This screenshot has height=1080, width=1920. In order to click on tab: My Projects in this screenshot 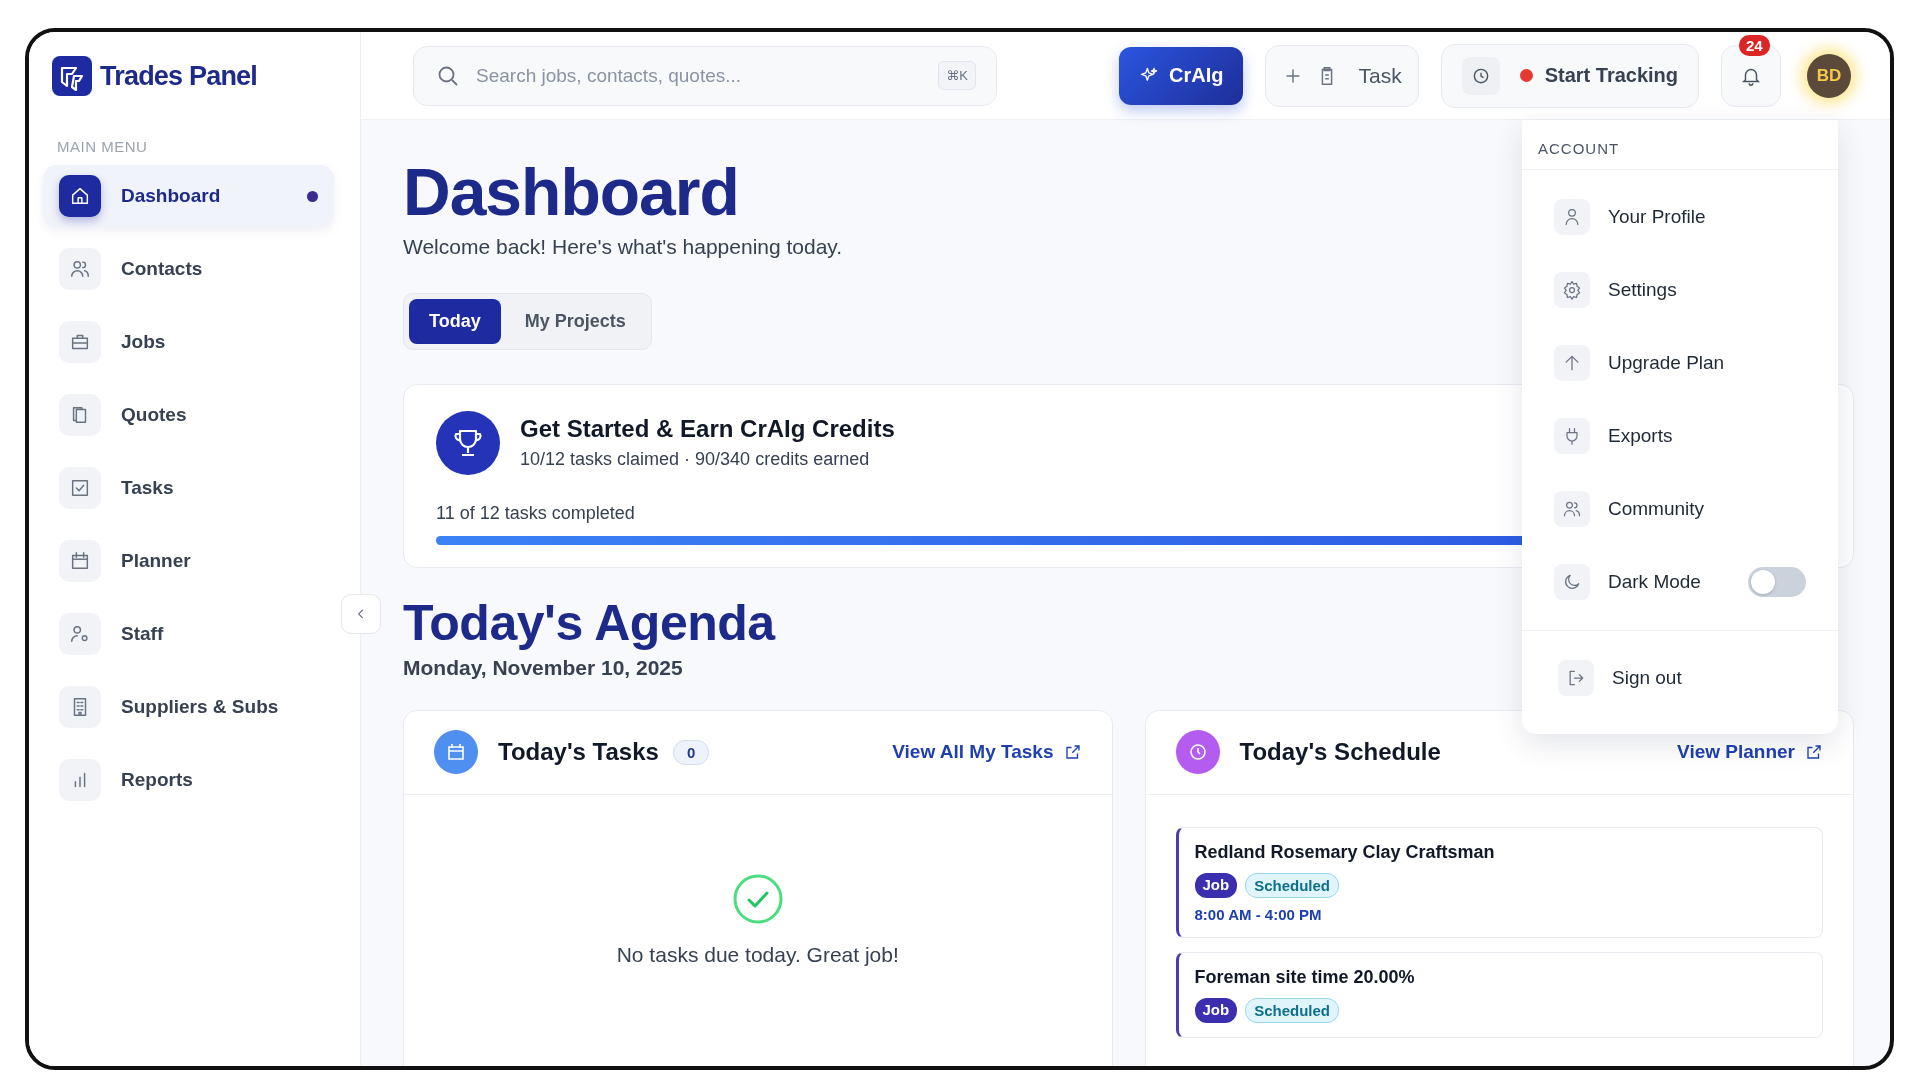, I will do `click(575, 321)`.